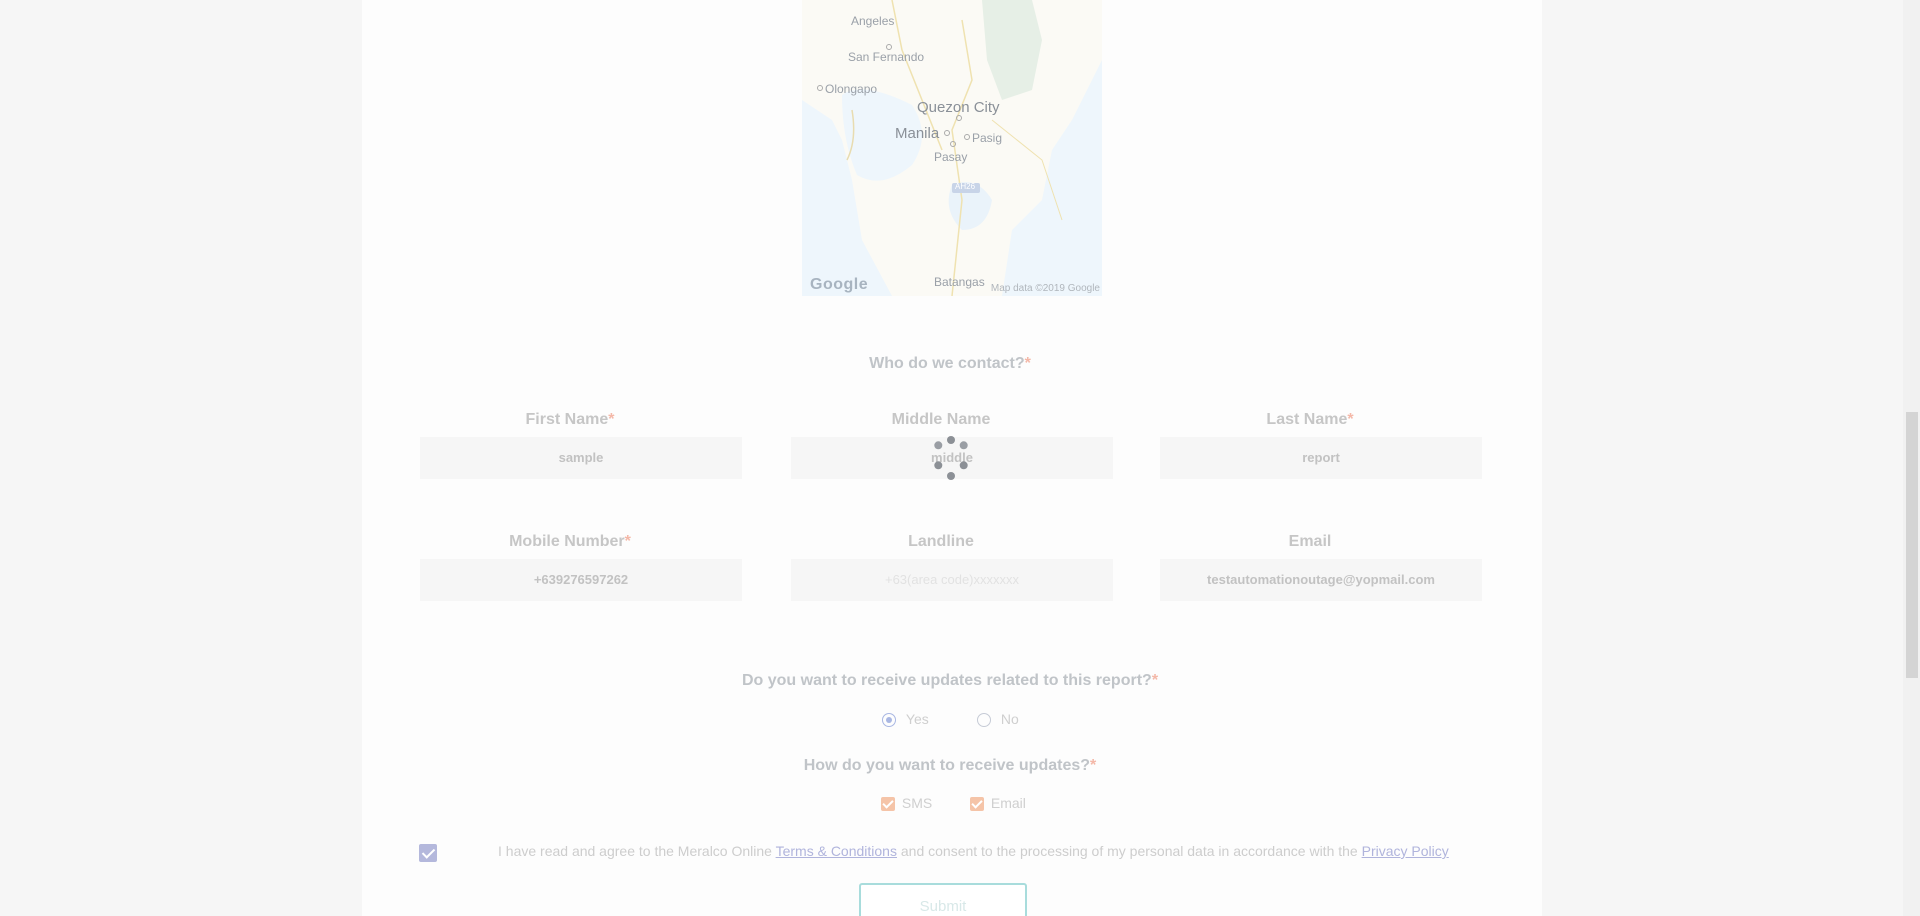 The width and height of the screenshot is (1920, 916). Describe the element at coordinates (567, 419) in the screenshot. I see `first-name-label-text: First Name` at that location.